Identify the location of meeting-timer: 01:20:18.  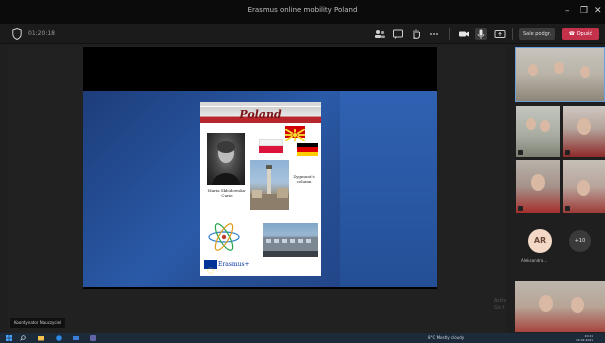
(41, 33).